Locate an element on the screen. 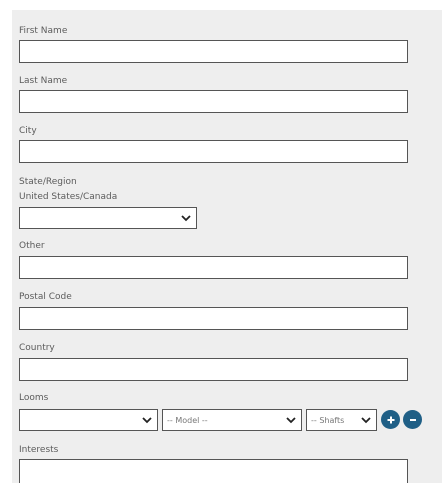 The width and height of the screenshot is (442, 483). shafts-select: -- Shafts is located at coordinates (341, 420).